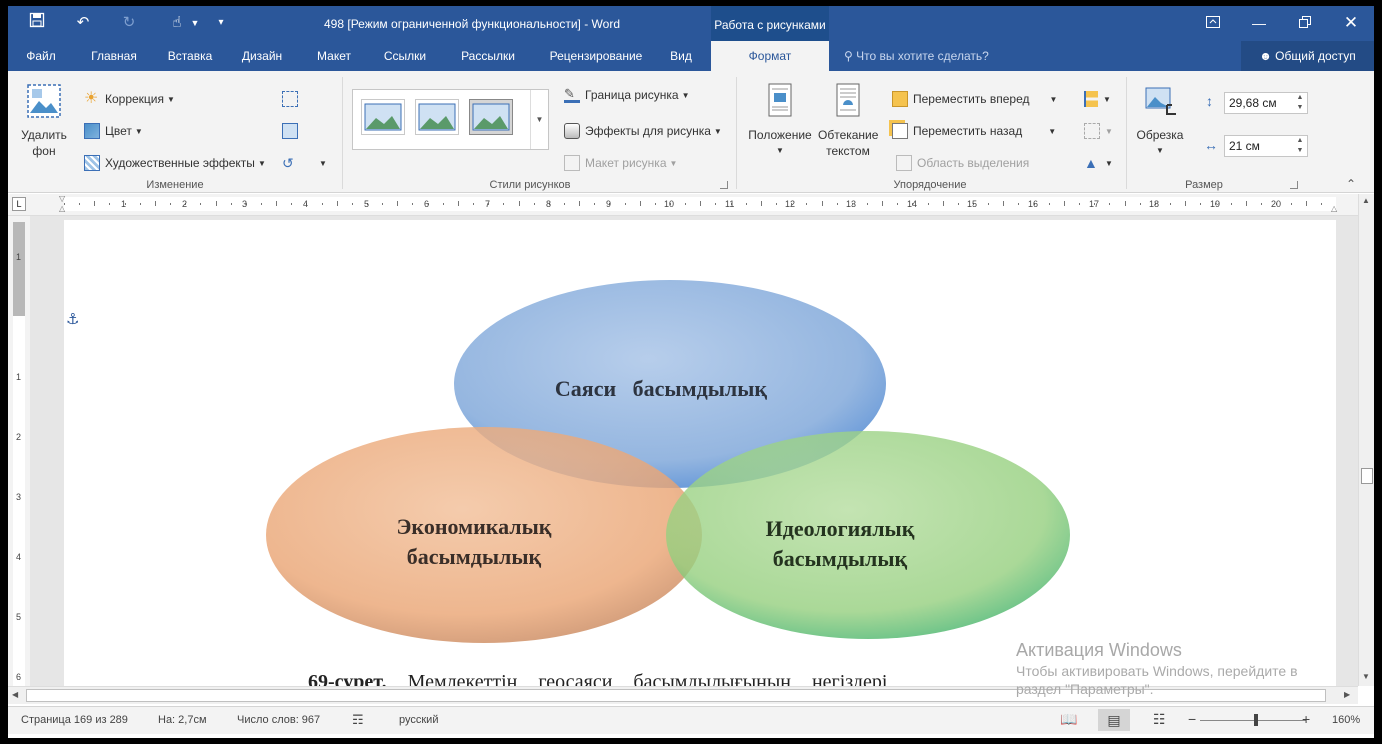 This screenshot has height=744, width=1382. Describe the element at coordinates (1366, 200) in the screenshot. I see `scroll-up-icon: ▲` at that location.